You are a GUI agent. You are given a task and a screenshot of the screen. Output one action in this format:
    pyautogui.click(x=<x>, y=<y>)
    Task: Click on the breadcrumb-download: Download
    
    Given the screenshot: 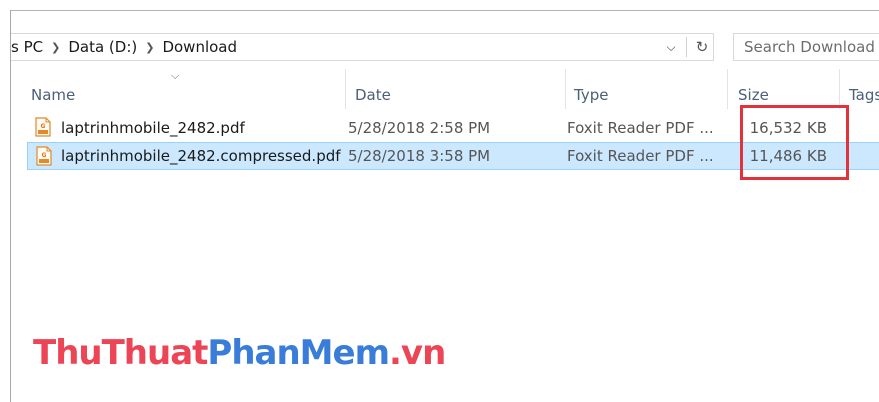 What is the action you would take?
    pyautogui.click(x=199, y=47)
    